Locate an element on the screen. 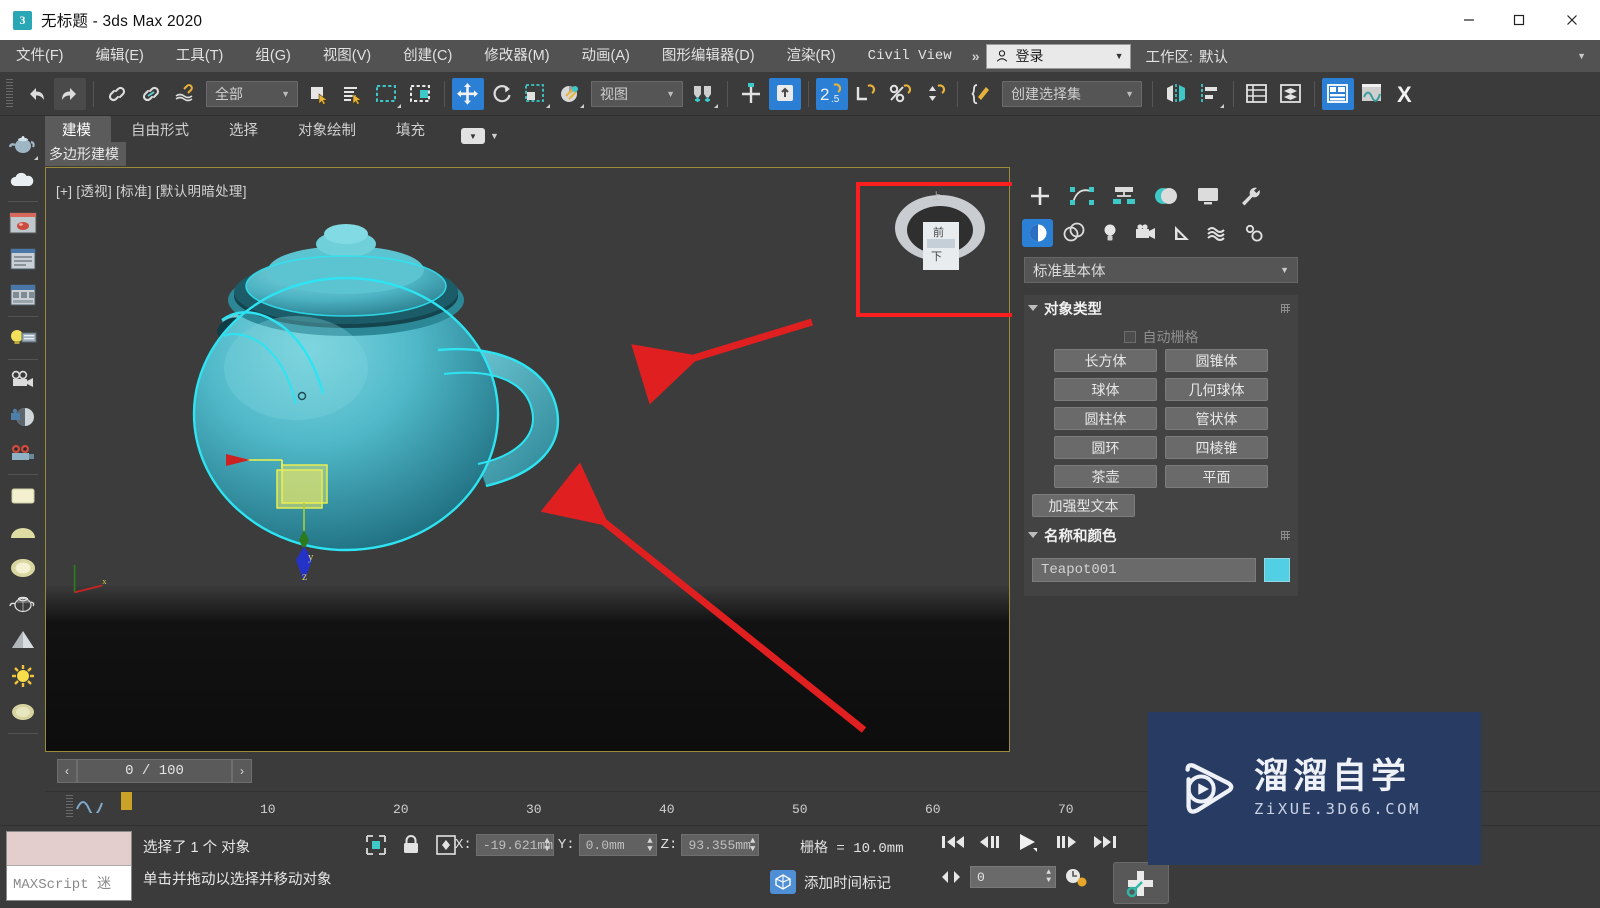 The height and width of the screenshot is (908, 1600). selection-filter-dropdown: 全部 ▼ is located at coordinates (252, 93).